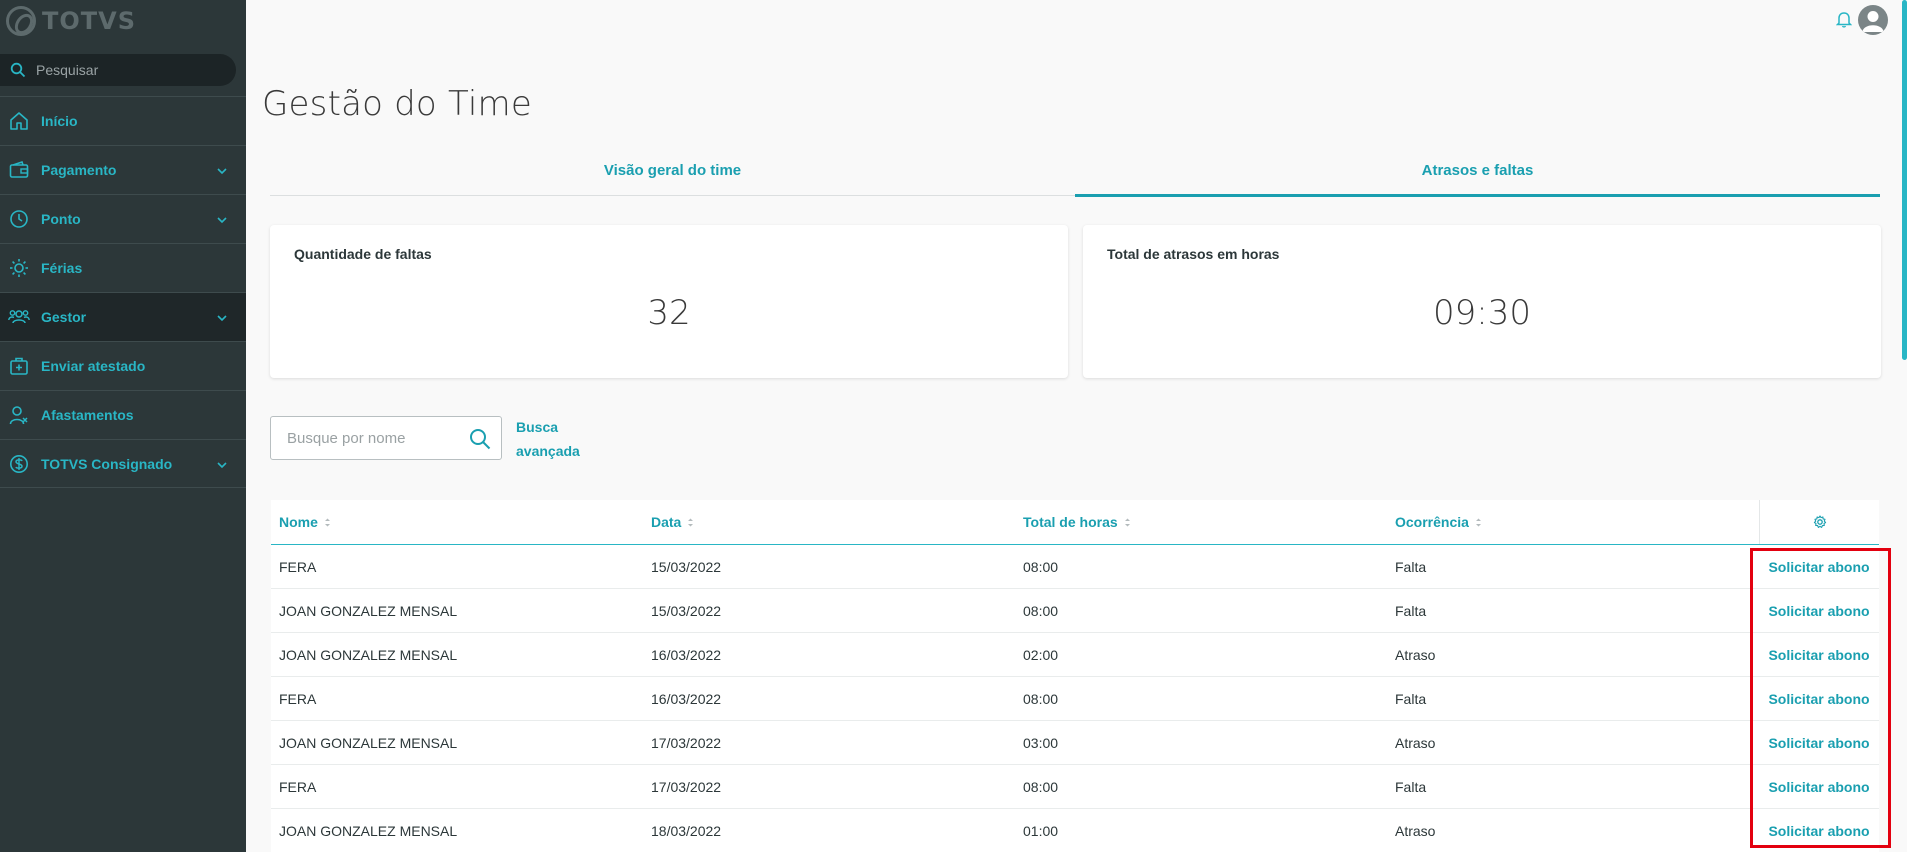 This screenshot has width=1907, height=852. I want to click on sidebar-item-ferias: Férias, so click(123, 267).